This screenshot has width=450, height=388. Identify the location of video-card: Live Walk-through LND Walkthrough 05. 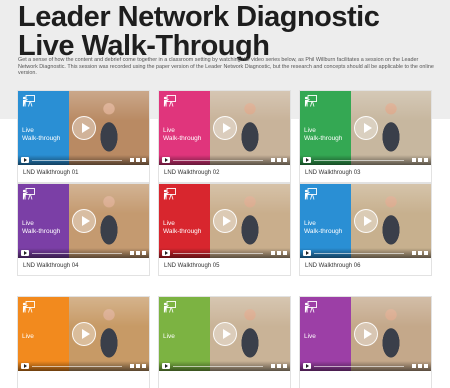
(224, 229).